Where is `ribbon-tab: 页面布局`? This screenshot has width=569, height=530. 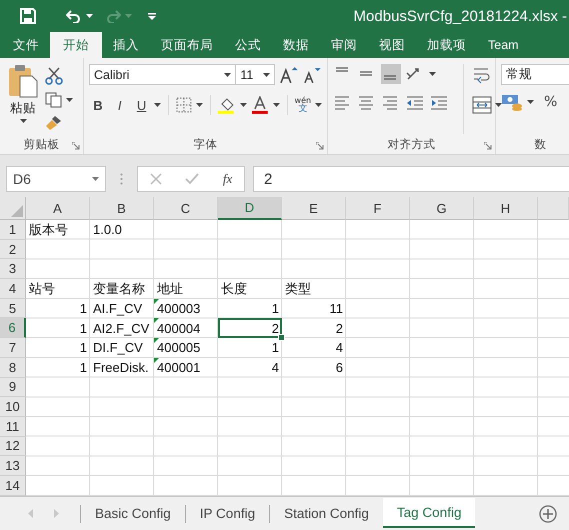 ribbon-tab: 页面布局 is located at coordinates (187, 45).